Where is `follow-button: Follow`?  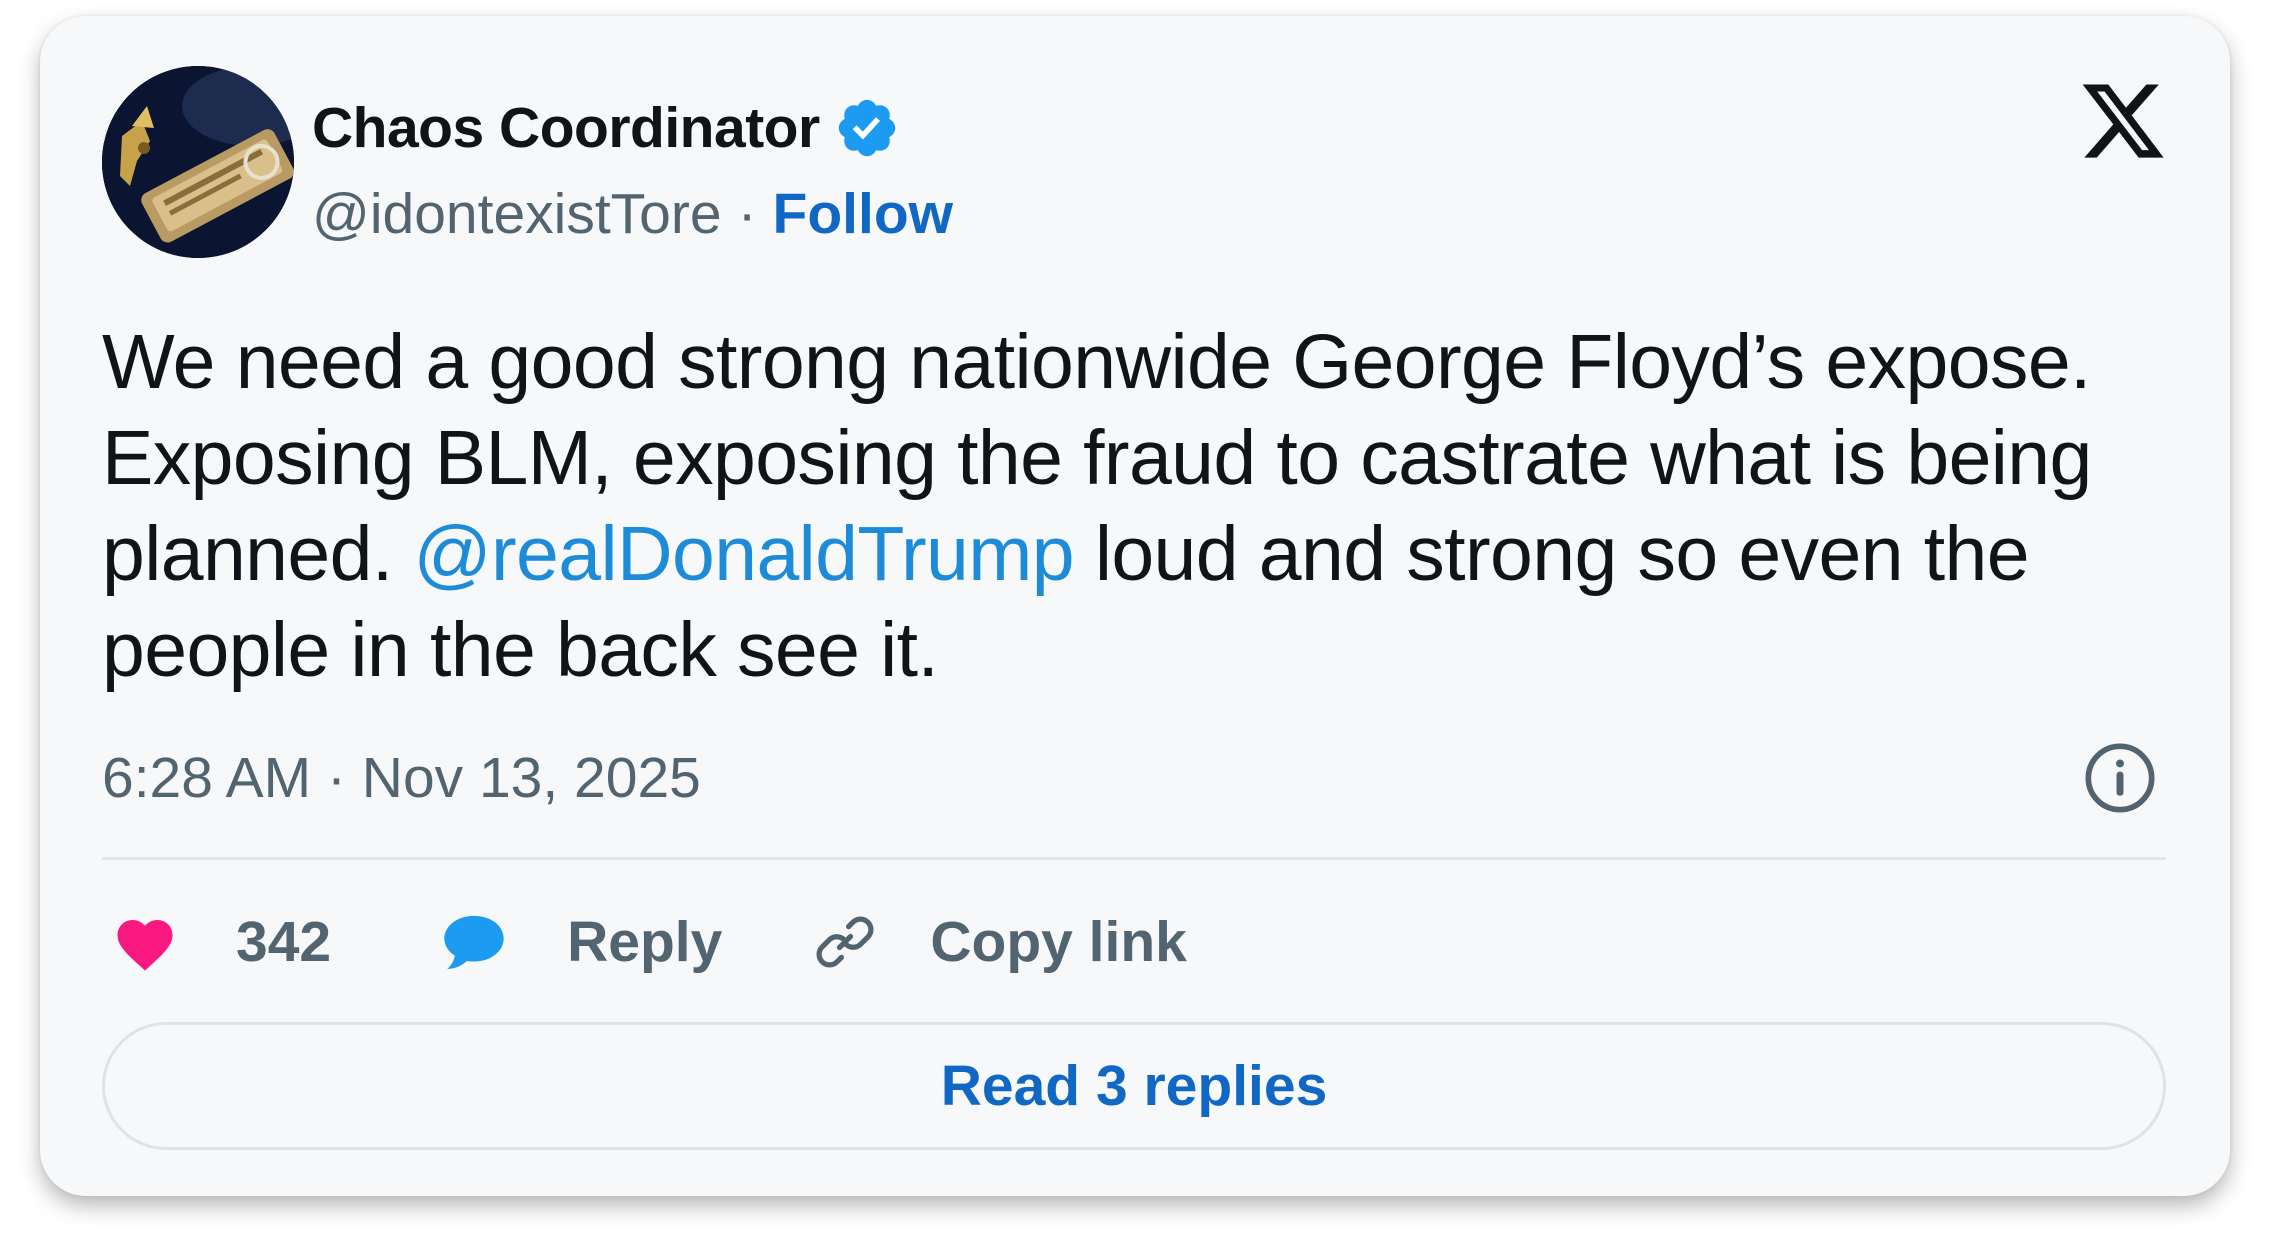
follow-button: Follow is located at coordinates (863, 214).